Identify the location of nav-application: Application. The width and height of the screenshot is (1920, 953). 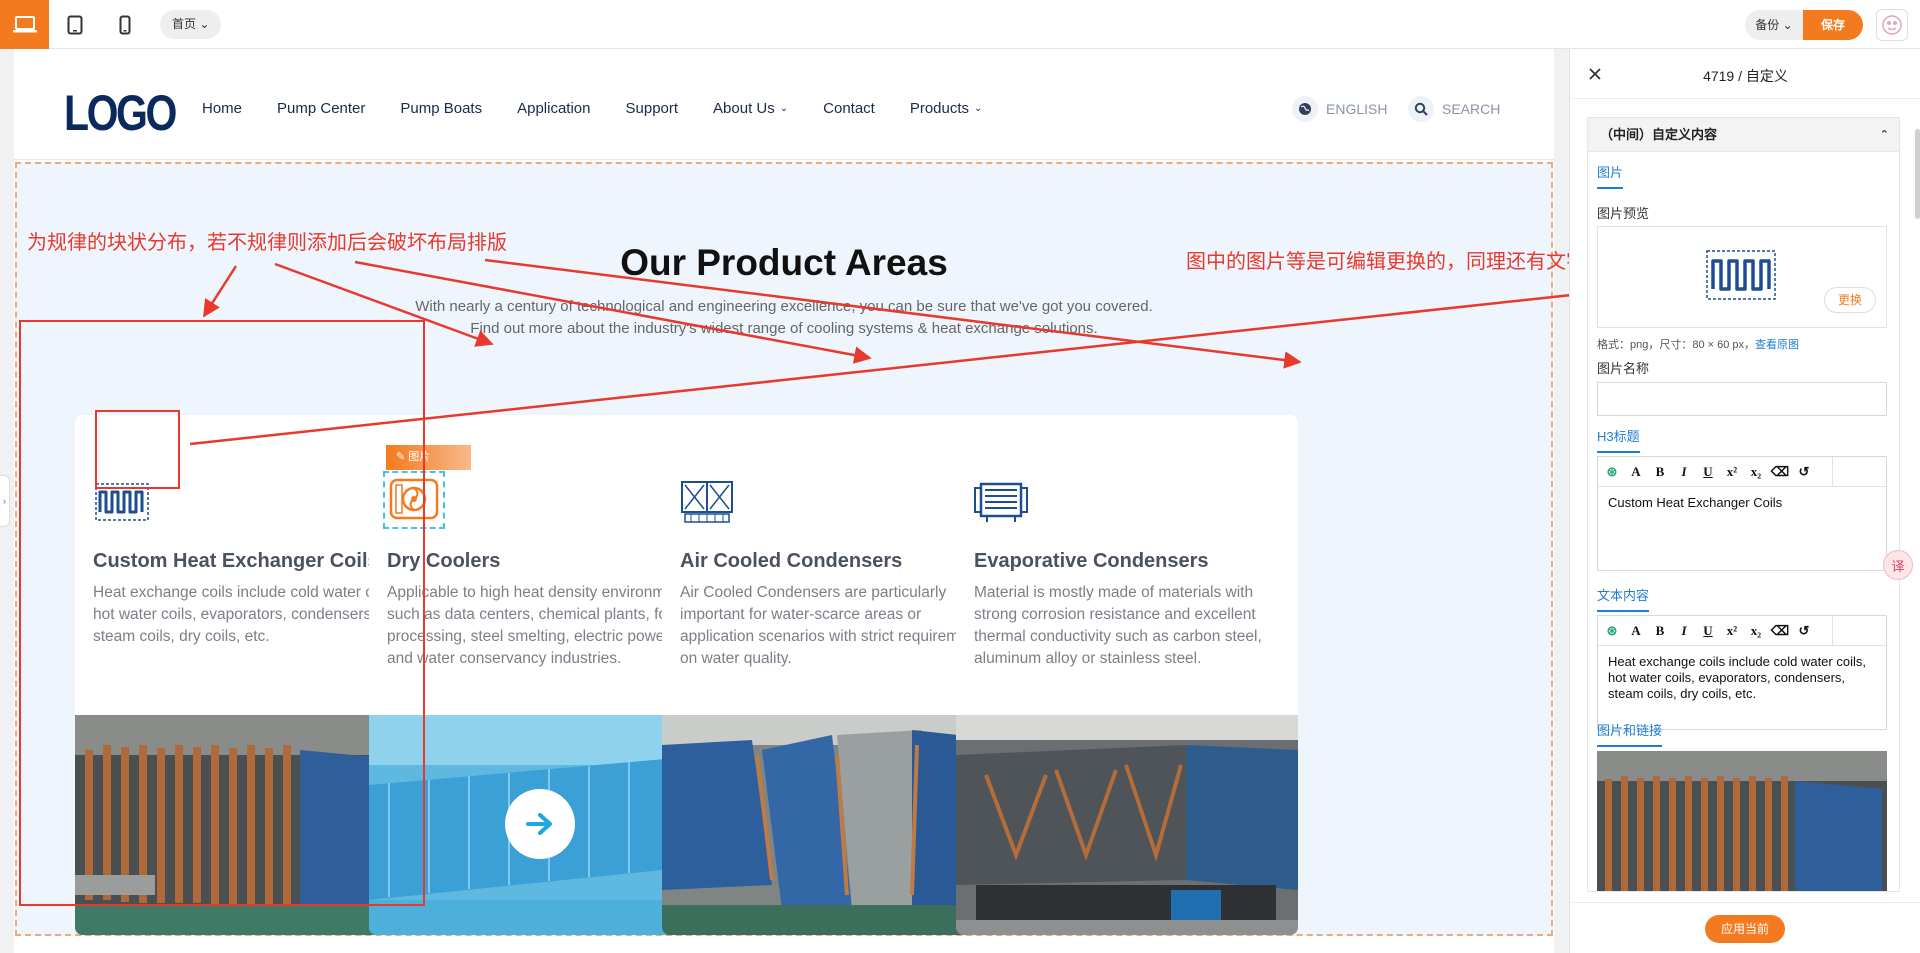
(553, 108).